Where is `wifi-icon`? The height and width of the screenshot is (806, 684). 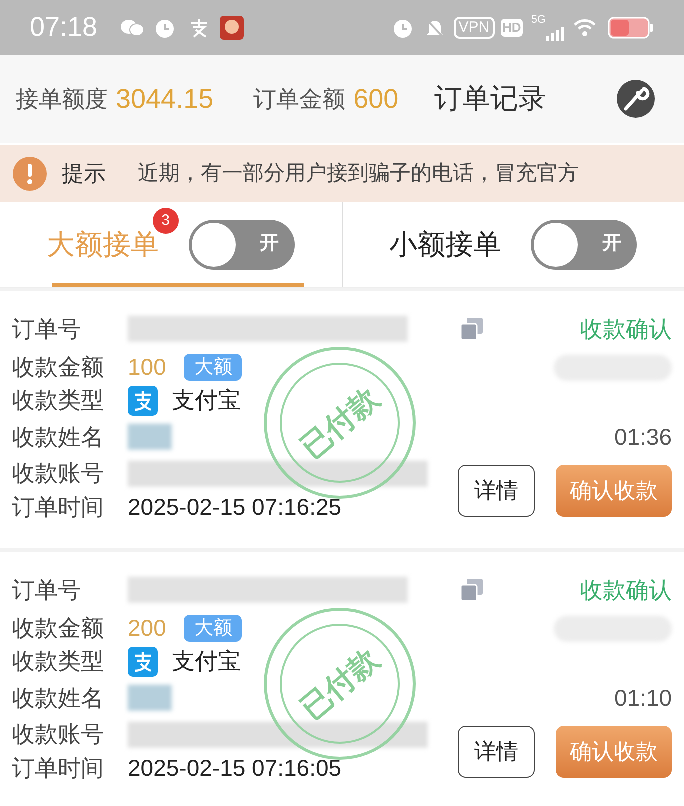 wifi-icon is located at coordinates (585, 27).